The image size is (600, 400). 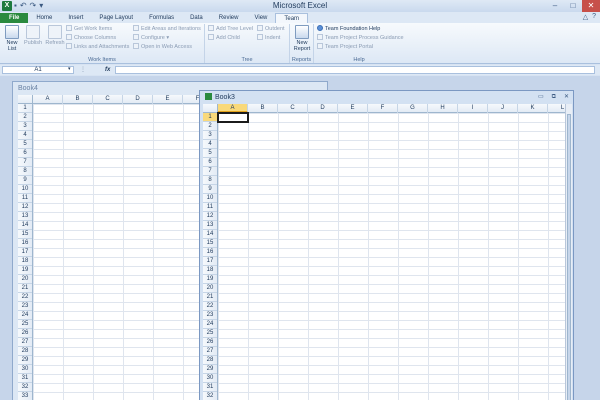 I want to click on tab-home: Home, so click(x=44, y=18).